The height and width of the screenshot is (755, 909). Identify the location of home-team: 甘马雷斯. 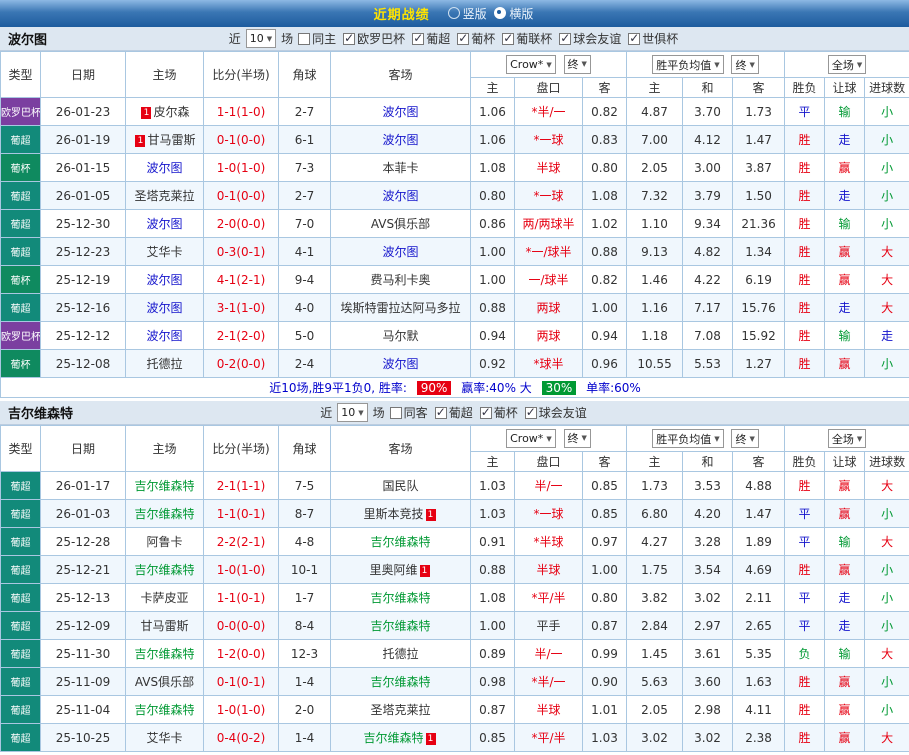
(164, 625).